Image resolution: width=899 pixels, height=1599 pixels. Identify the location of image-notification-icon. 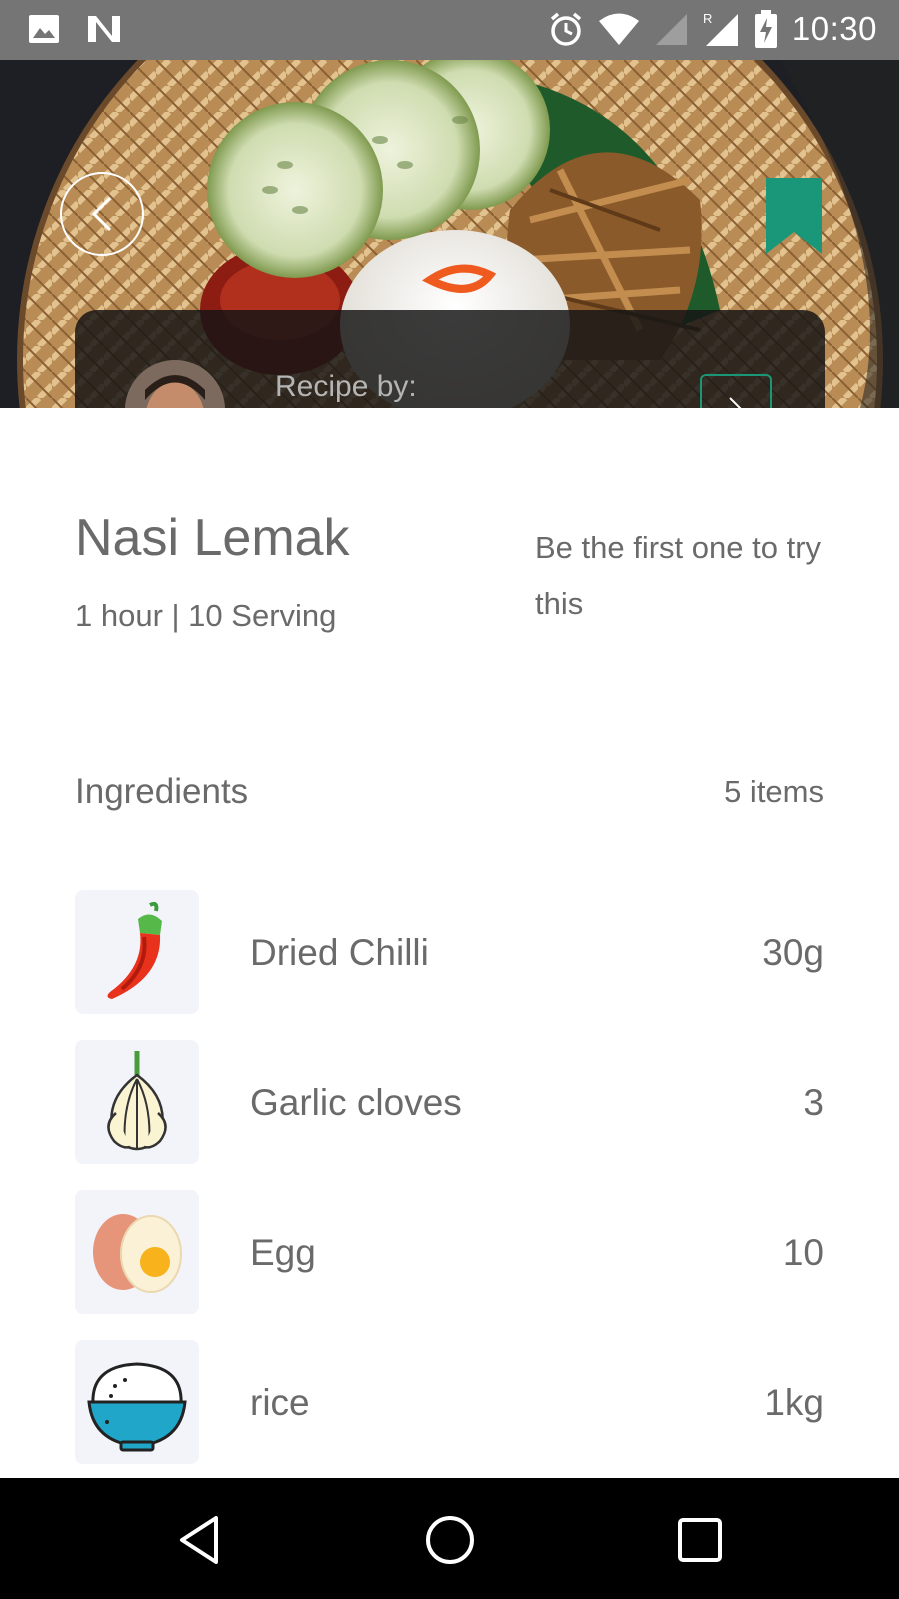
(44, 29).